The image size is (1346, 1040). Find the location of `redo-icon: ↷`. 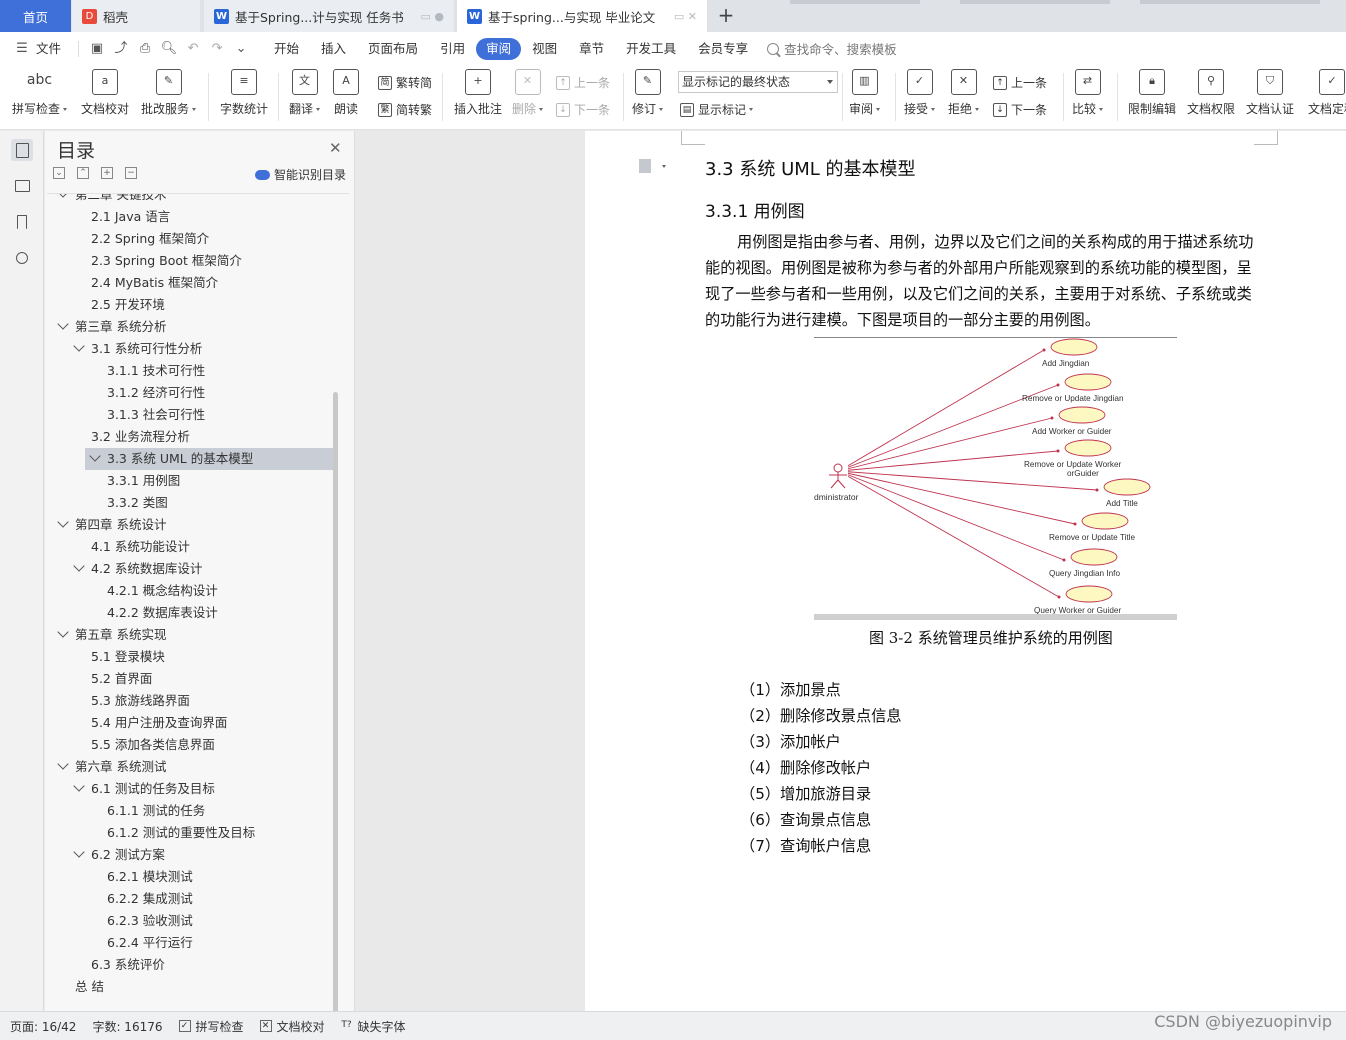

redo-icon: ↷ is located at coordinates (217, 49).